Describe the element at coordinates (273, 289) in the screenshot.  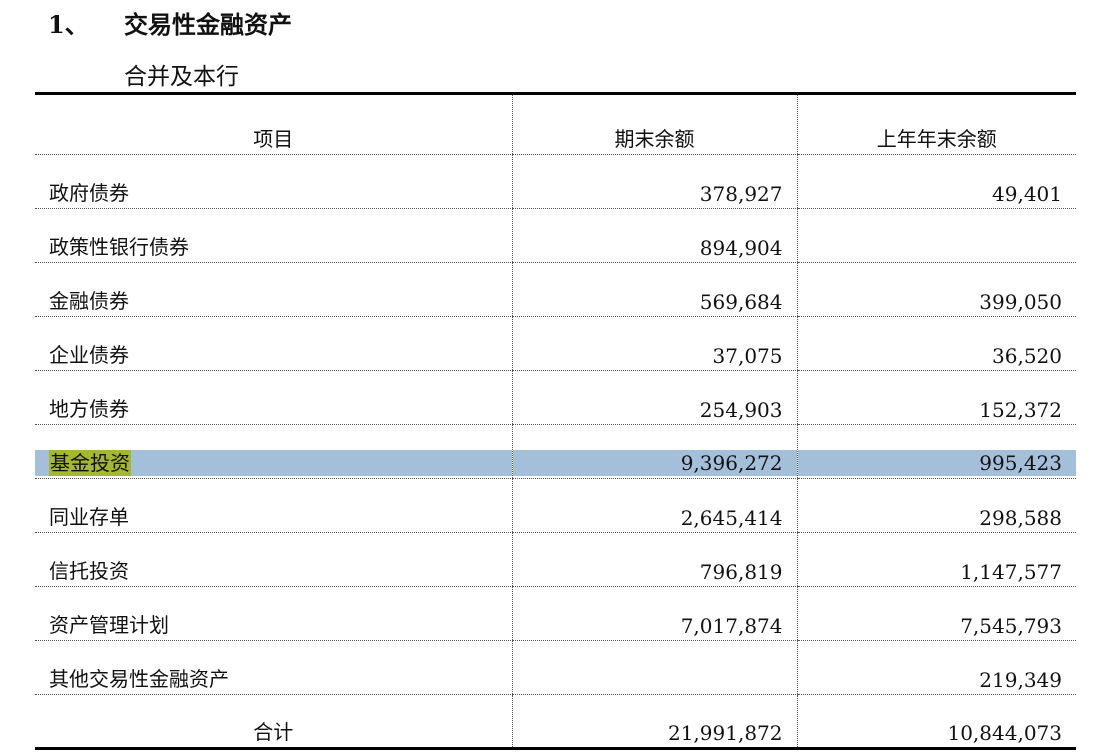
I see `row-item: 金融债券` at that location.